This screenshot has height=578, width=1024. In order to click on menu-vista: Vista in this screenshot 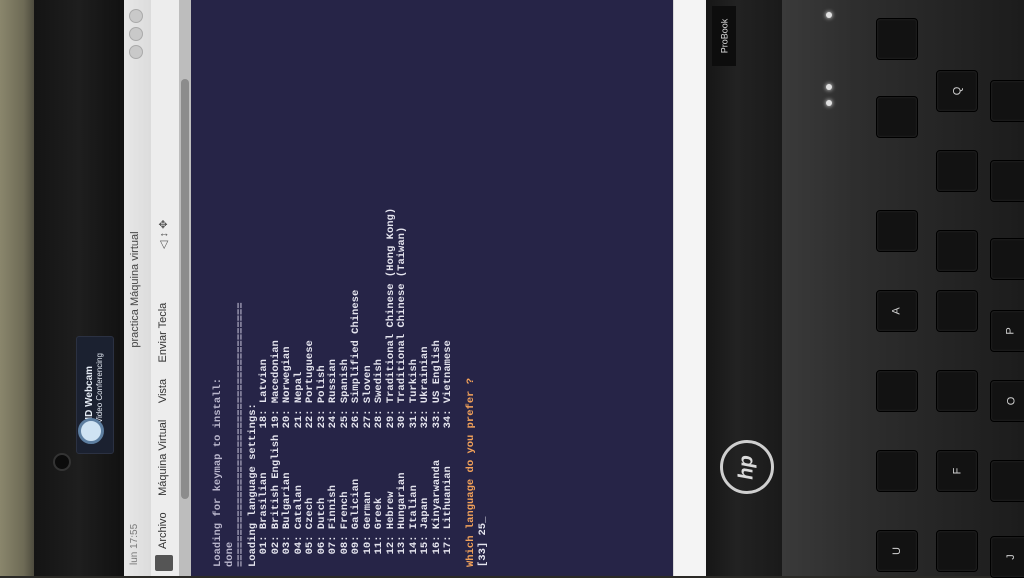, I will do `click(163, 391)`.